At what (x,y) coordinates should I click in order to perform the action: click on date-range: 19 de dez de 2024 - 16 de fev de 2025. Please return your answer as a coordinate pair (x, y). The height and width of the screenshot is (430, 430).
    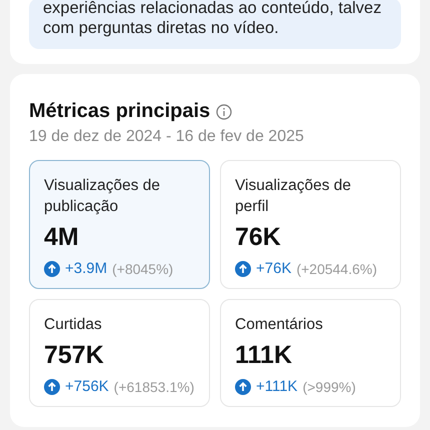
    Looking at the image, I should click on (167, 137).